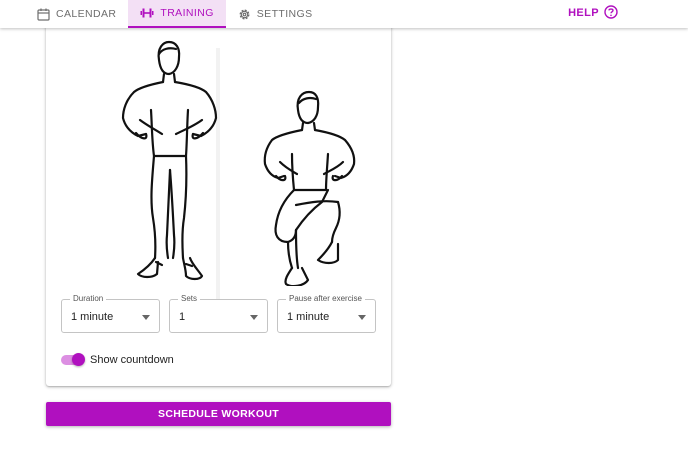  I want to click on duration-select: Duration 1 minute, so click(110, 313).